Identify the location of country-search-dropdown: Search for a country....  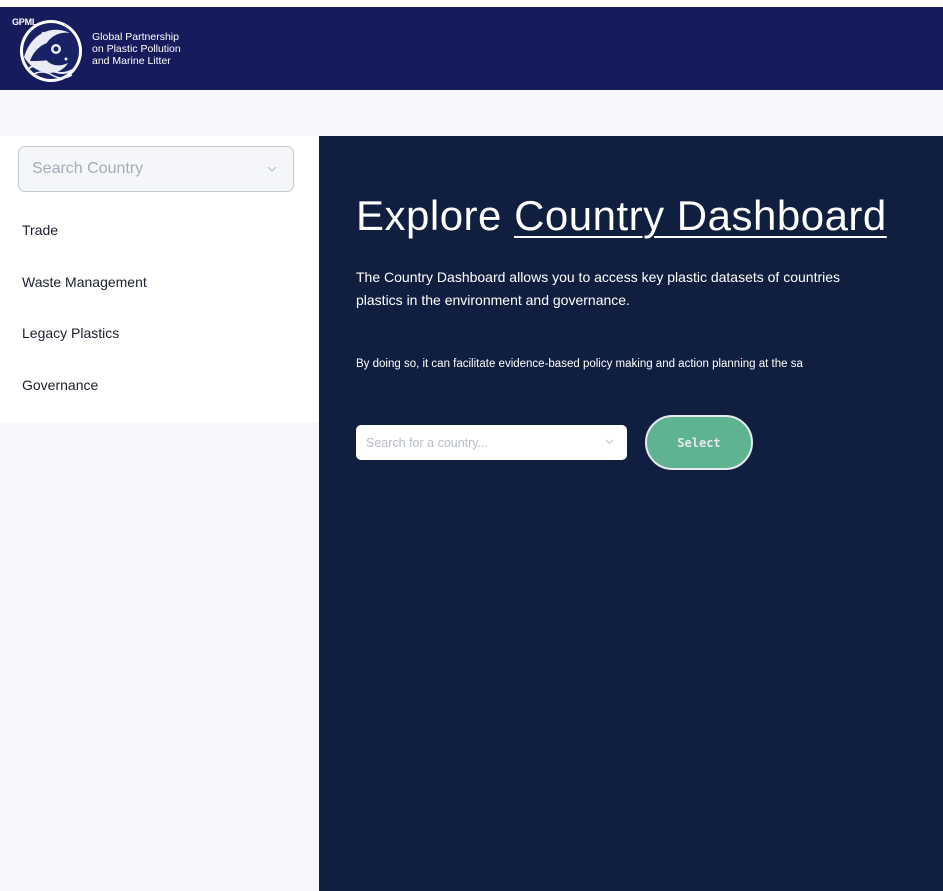
(491, 442).